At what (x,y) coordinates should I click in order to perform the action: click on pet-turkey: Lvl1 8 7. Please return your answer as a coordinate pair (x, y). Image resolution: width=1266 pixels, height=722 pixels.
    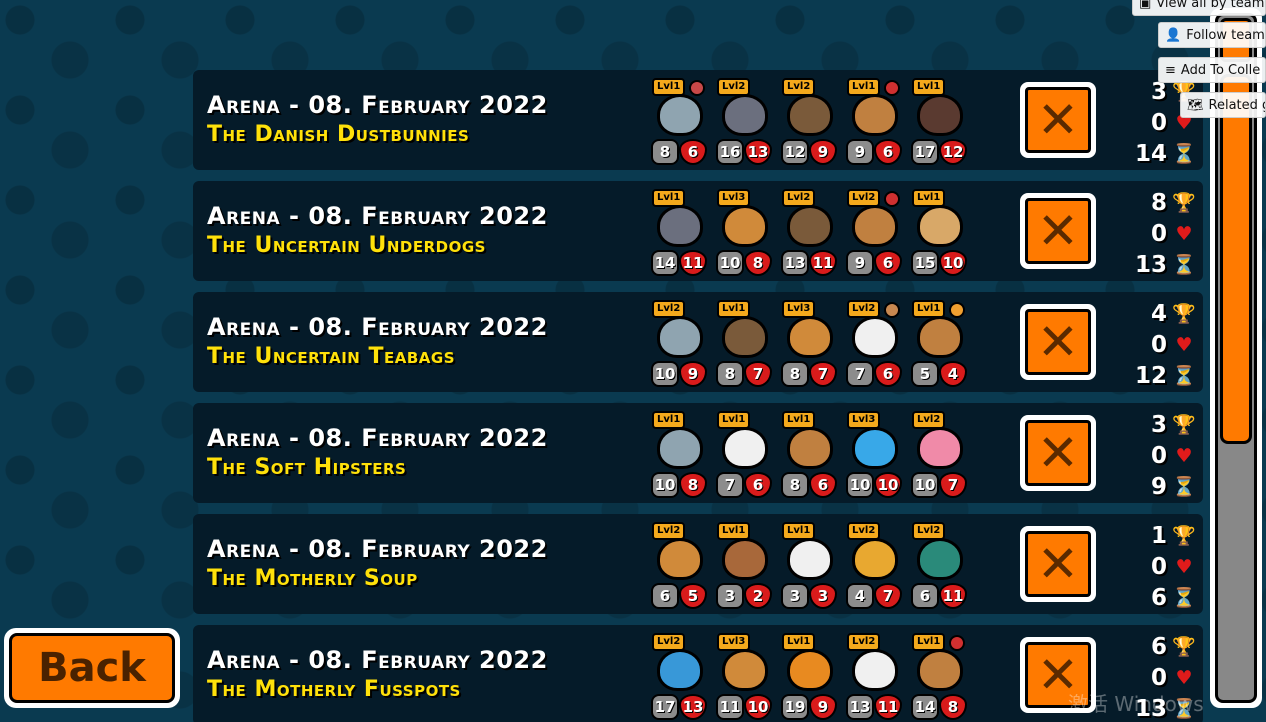
    Looking at the image, I should click on (744, 344).